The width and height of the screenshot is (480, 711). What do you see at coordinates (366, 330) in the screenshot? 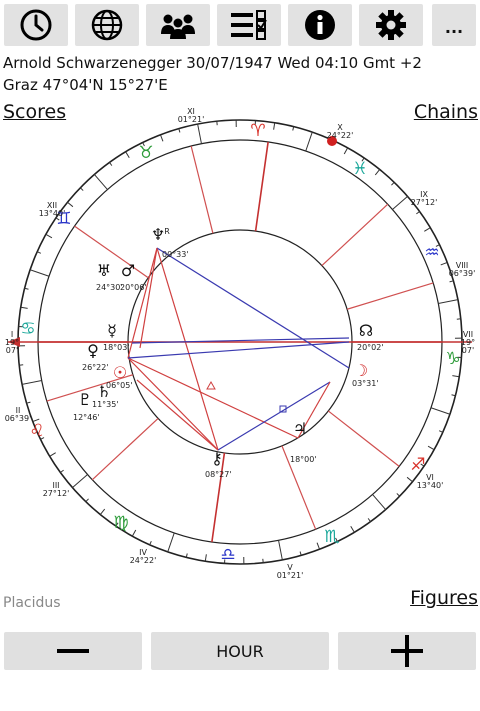
I see `planet-node-icon: ☊` at bounding box center [366, 330].